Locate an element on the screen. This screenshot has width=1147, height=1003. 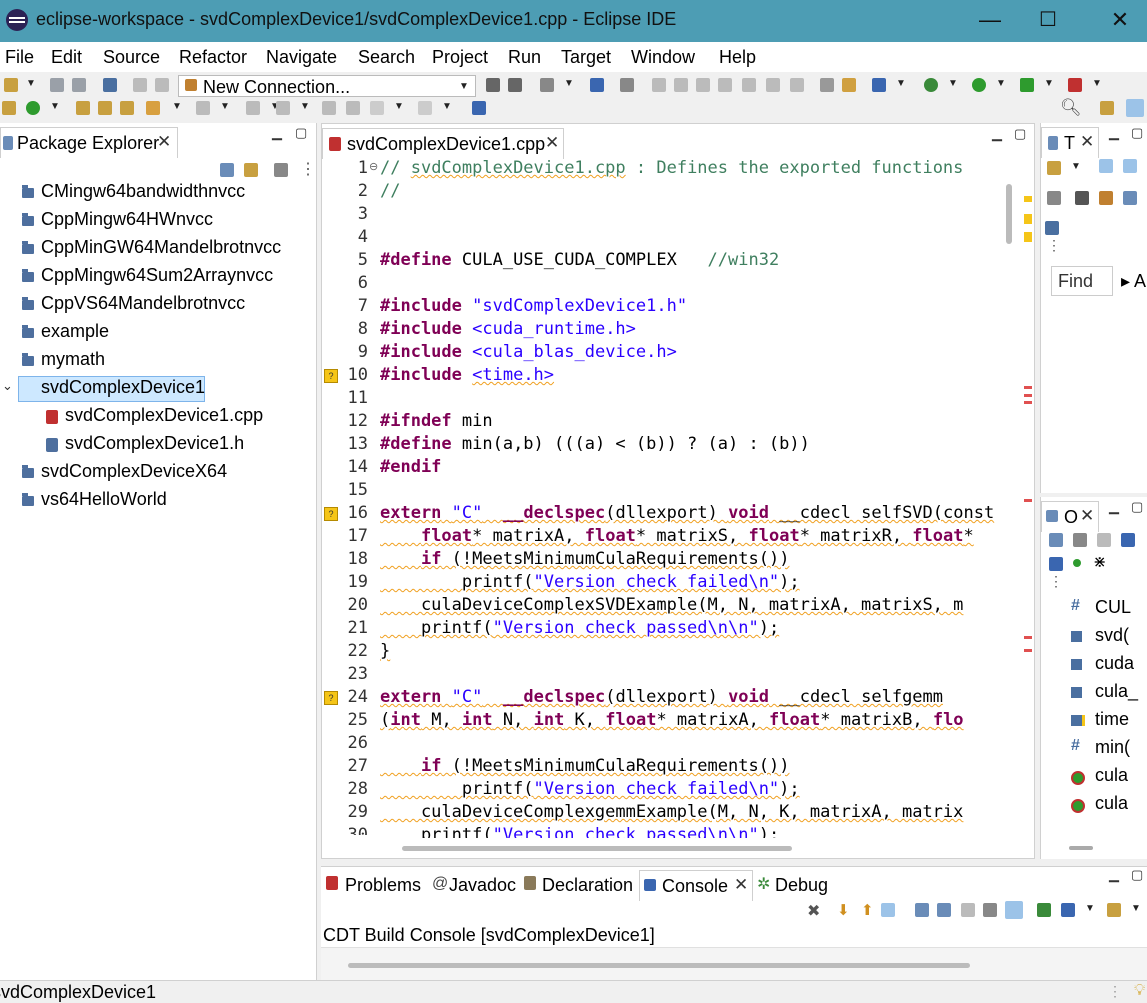
menu-search: Search is located at coordinates (386, 57).